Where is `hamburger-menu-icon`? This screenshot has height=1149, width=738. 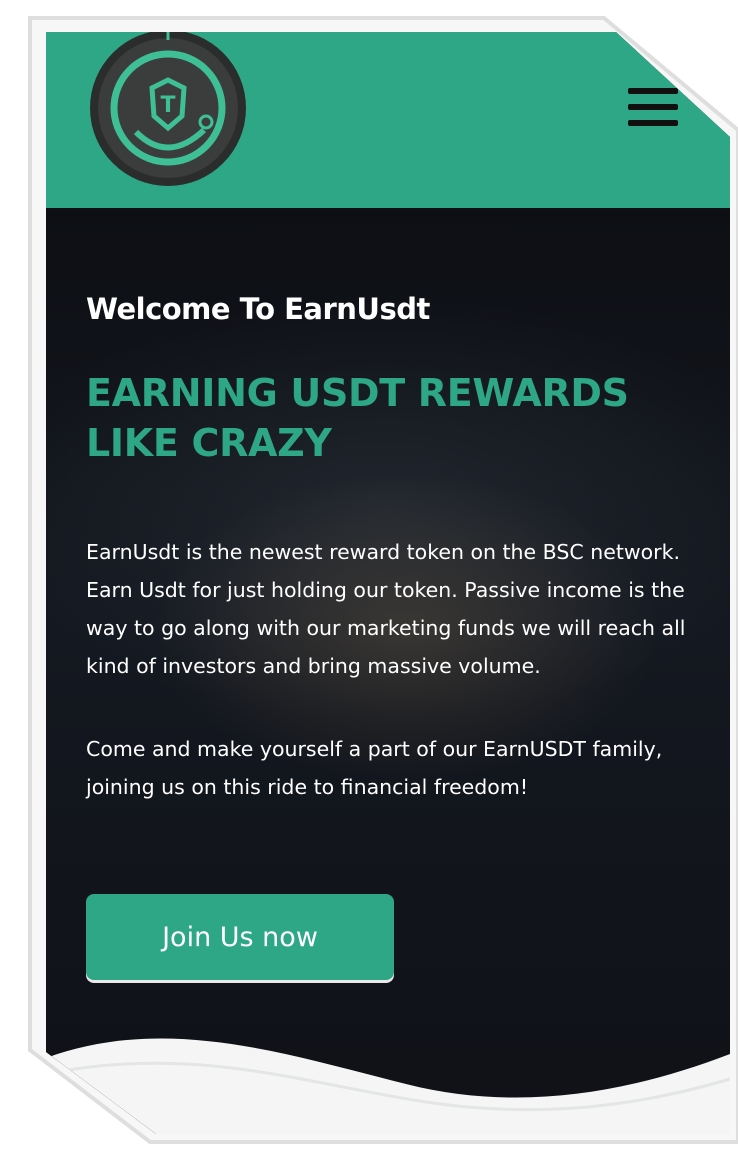 hamburger-menu-icon is located at coordinates (653, 108).